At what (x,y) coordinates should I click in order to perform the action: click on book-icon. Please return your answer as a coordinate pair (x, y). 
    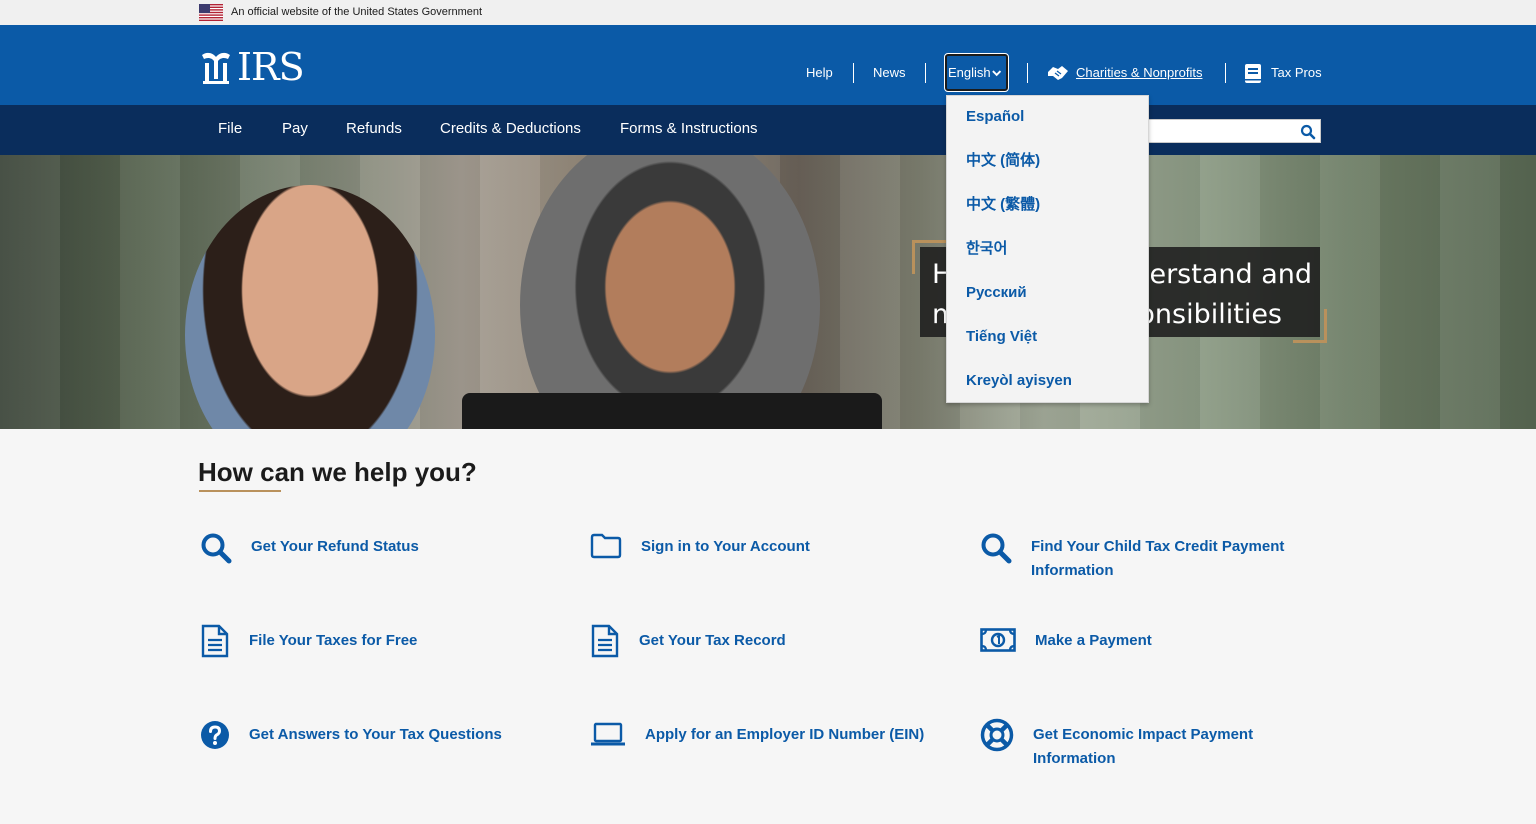
    Looking at the image, I should click on (1253, 73).